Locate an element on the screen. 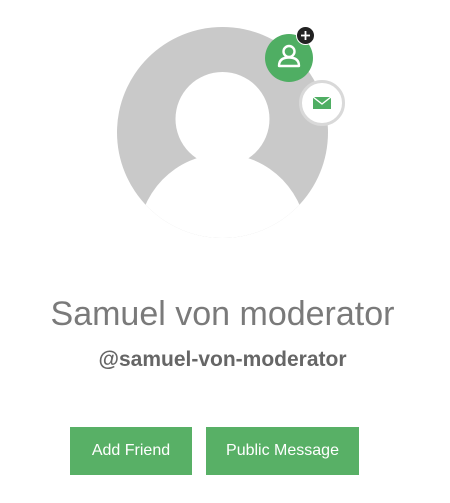 Image resolution: width=450 pixels, height=503 pixels. envelope-icon is located at coordinates (322, 102).